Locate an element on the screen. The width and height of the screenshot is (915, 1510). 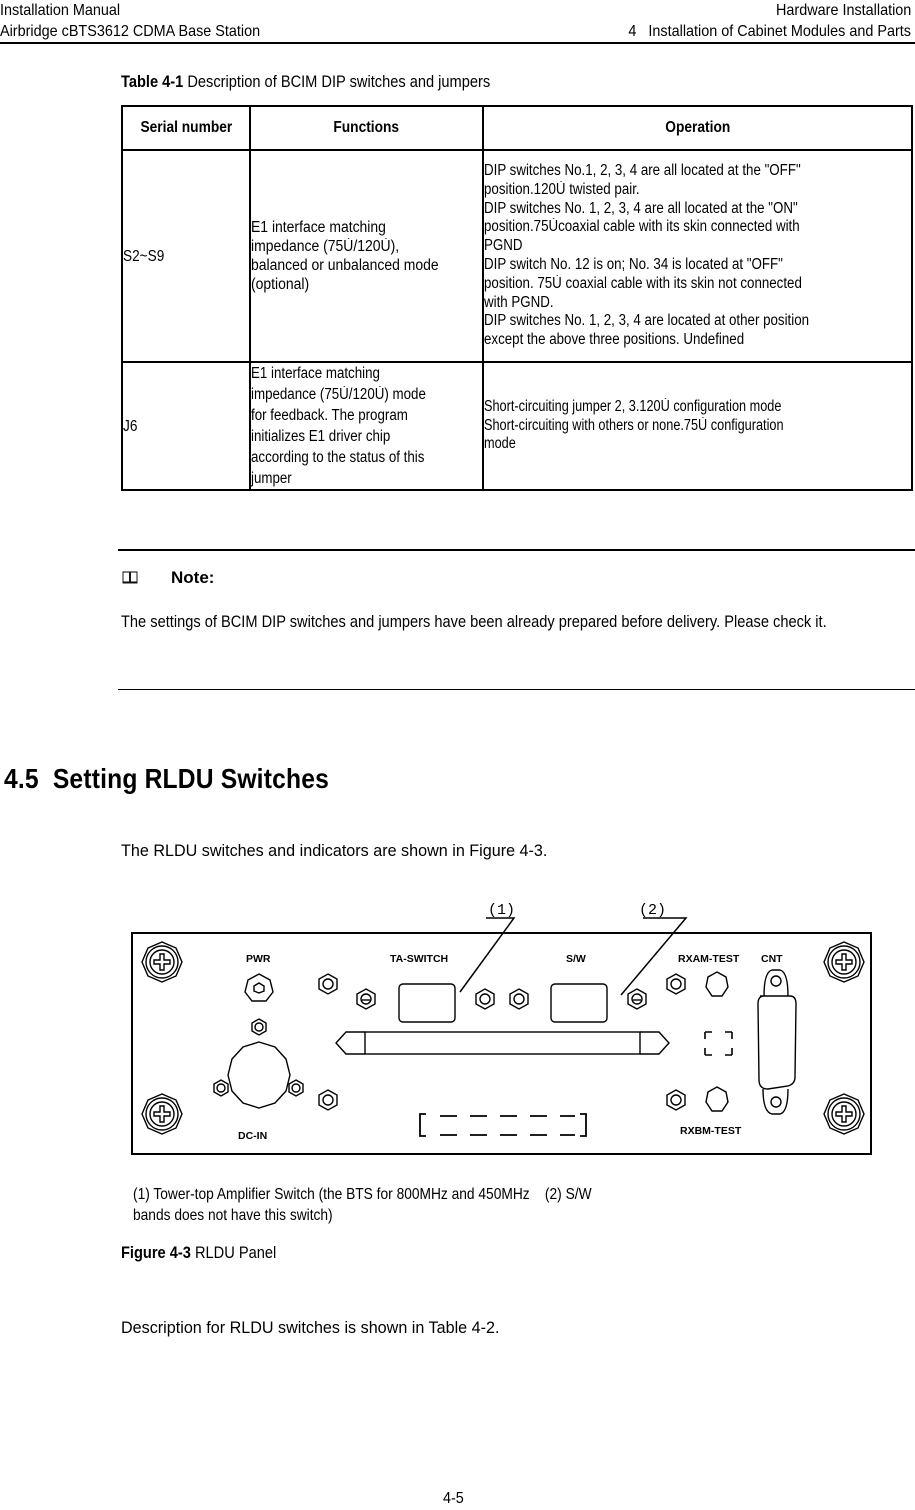
callout-2-leader is located at coordinates (654, 956).